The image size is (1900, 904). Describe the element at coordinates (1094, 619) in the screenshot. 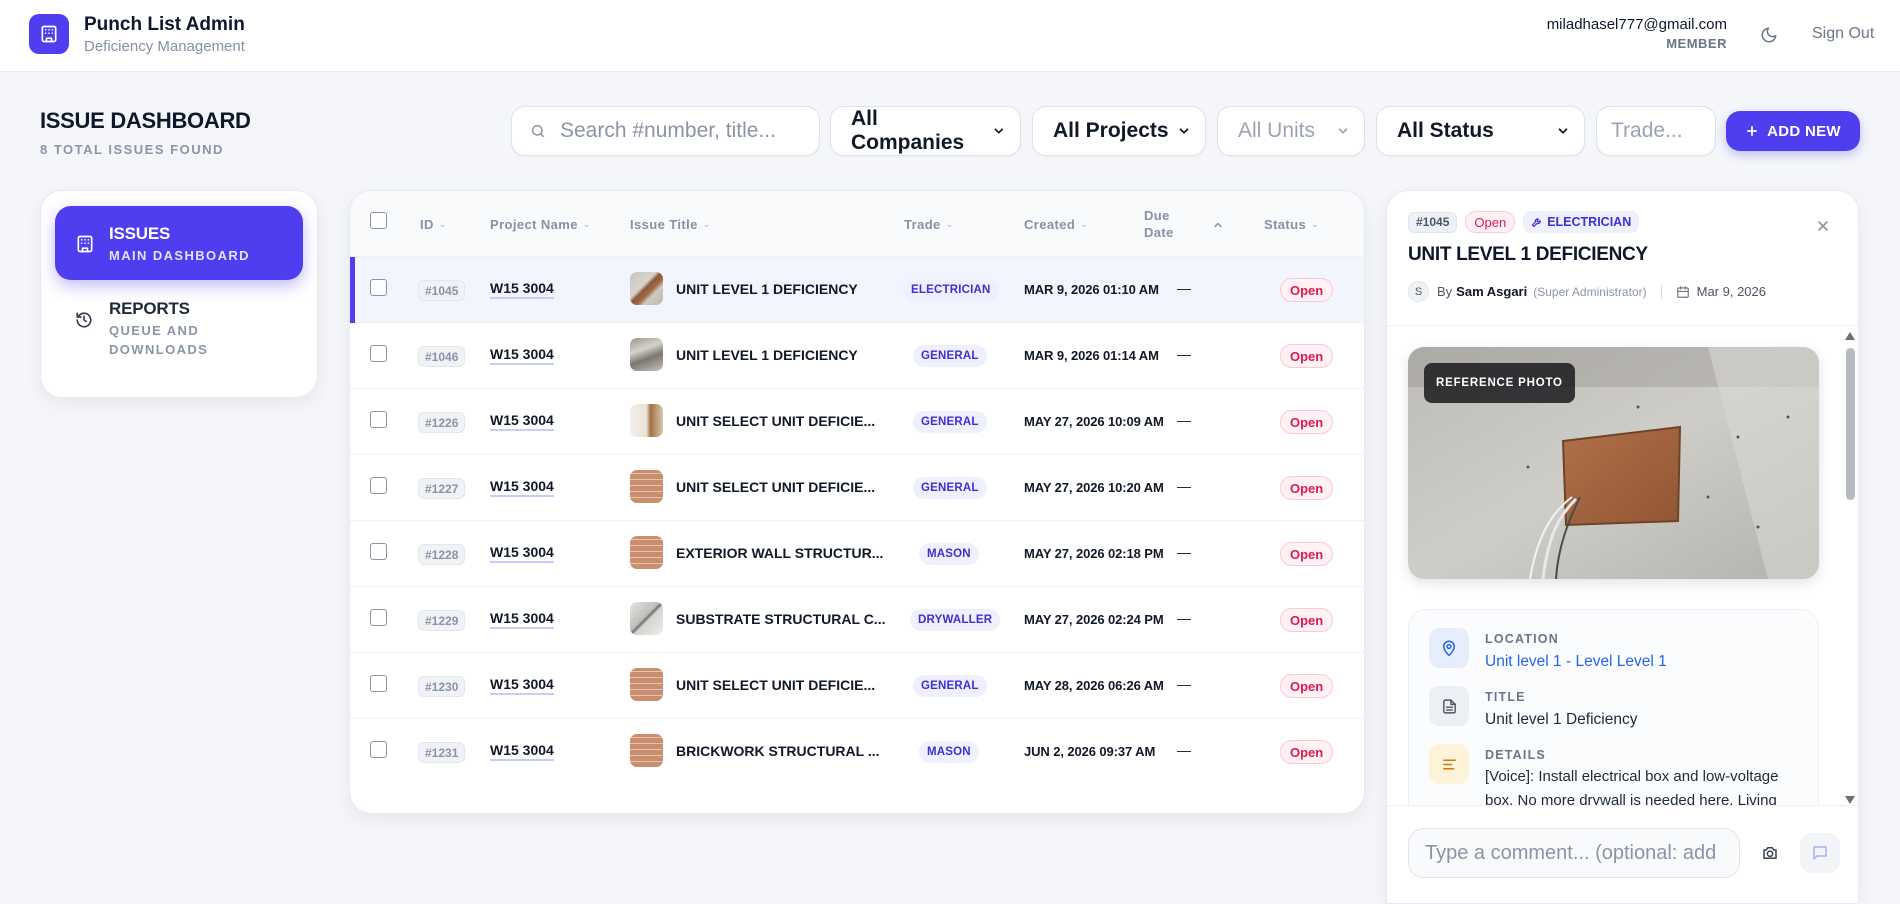

I see `created-date: MAY 27, 2026 02:24 PM` at that location.